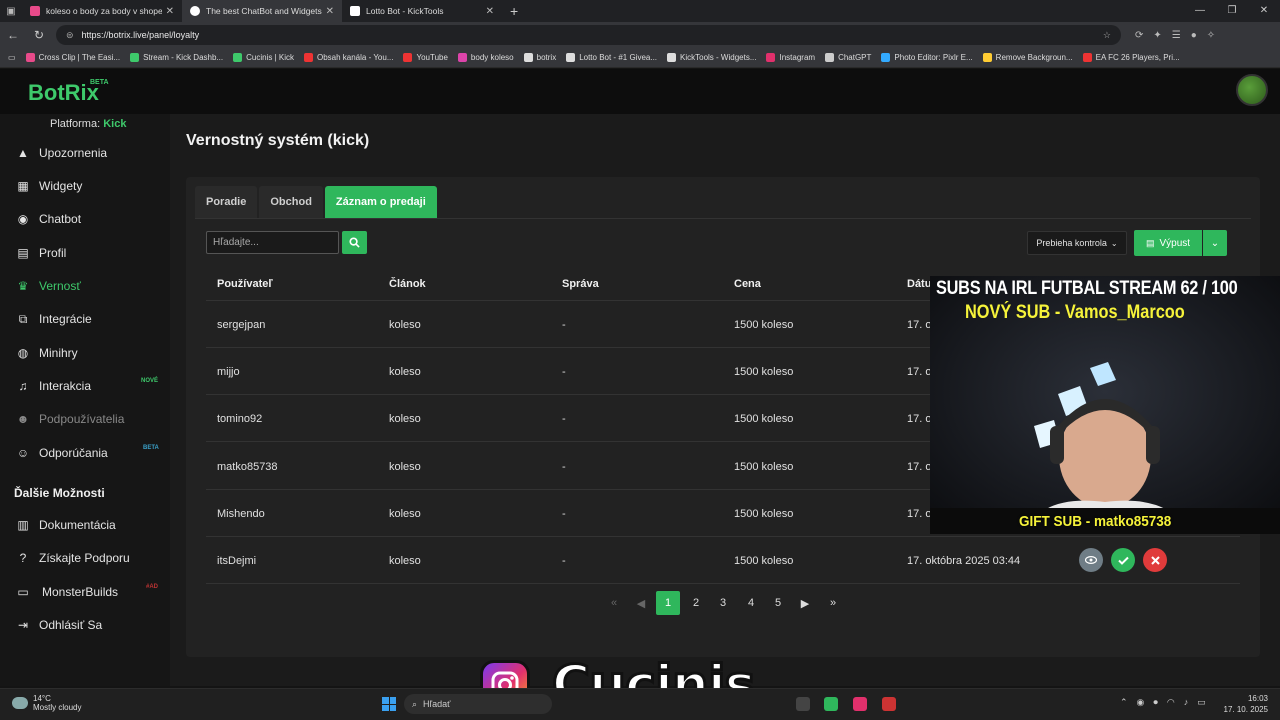  I want to click on minimize-icon: —, so click(1200, 11).